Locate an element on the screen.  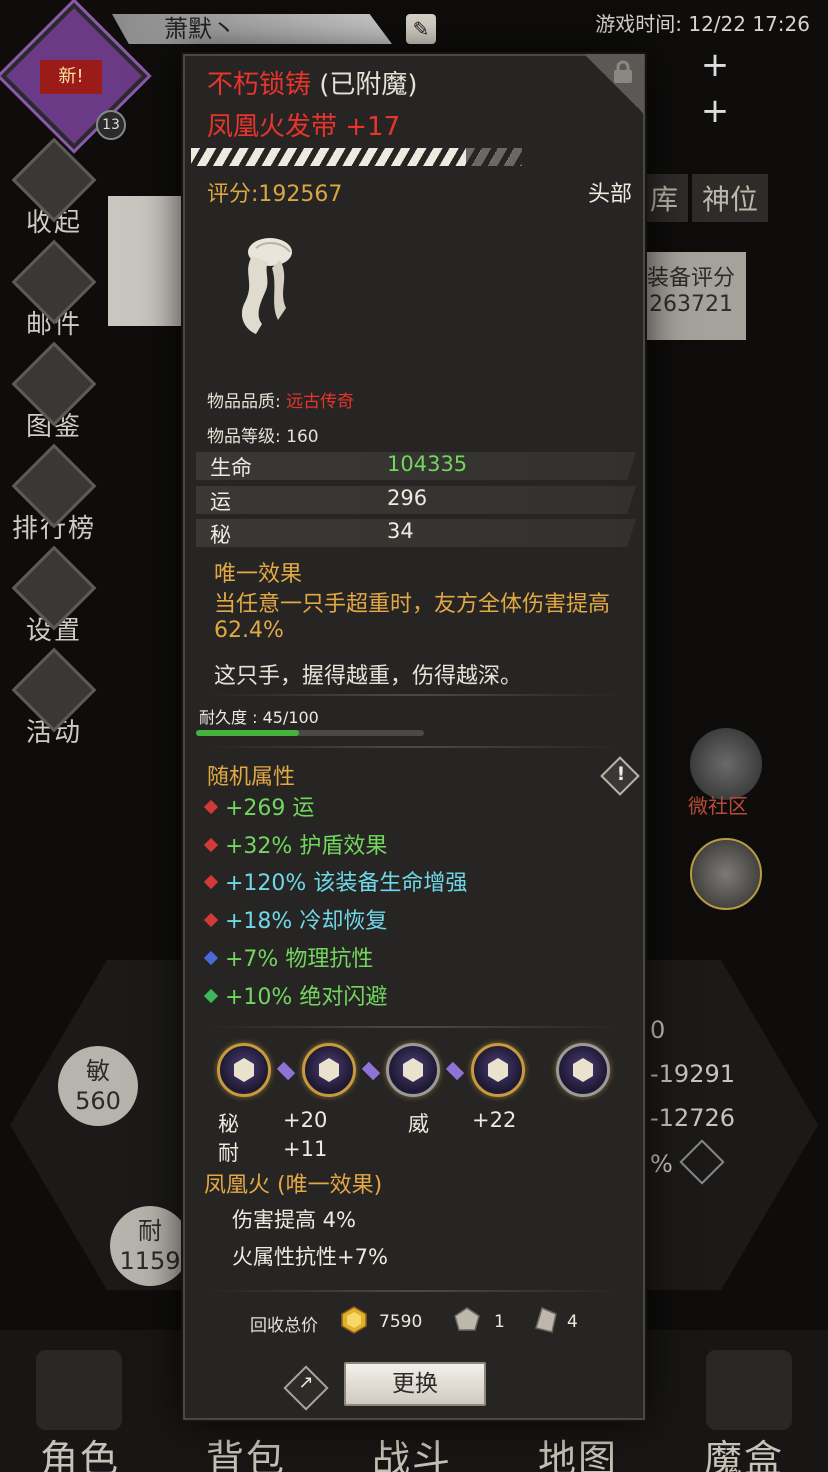
tab-character: 角色 is located at coordinates (80, 1450).